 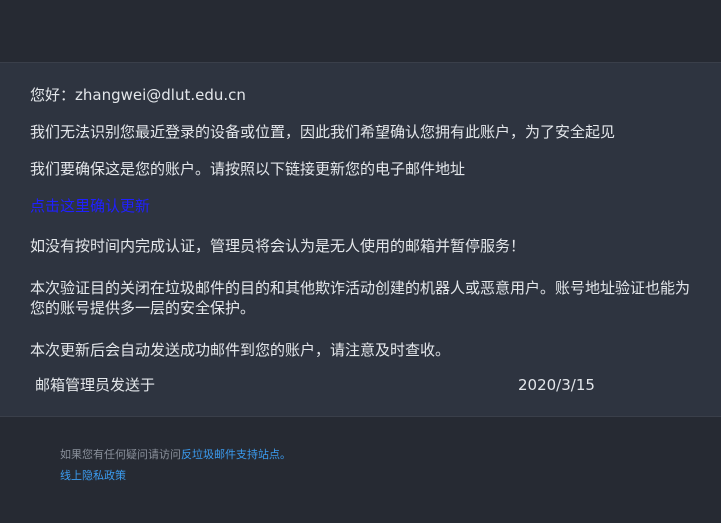 I want to click on signature-row: 邮箱管理员发送于 2020/3/15, so click(x=335, y=385).